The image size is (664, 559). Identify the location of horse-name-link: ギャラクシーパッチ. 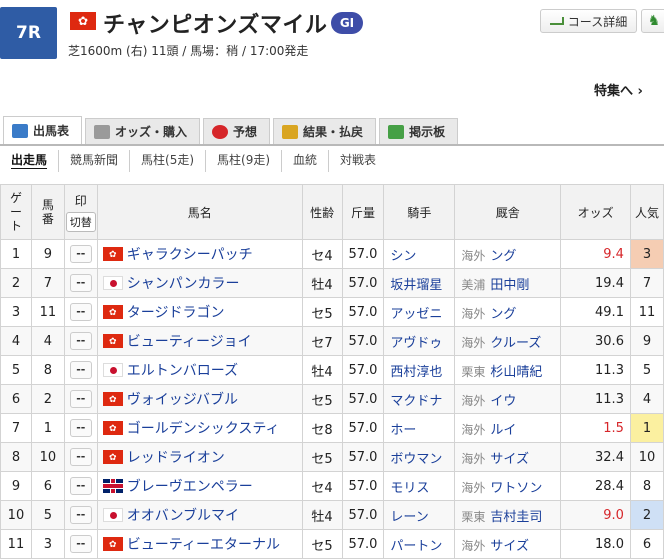
(190, 255).